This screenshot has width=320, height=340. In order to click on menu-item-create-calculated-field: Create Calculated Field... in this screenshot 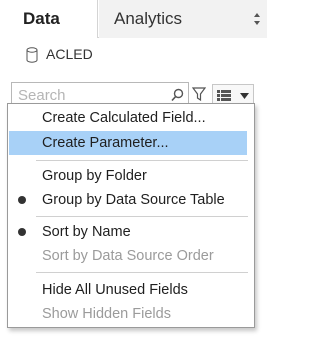, I will do `click(131, 118)`.